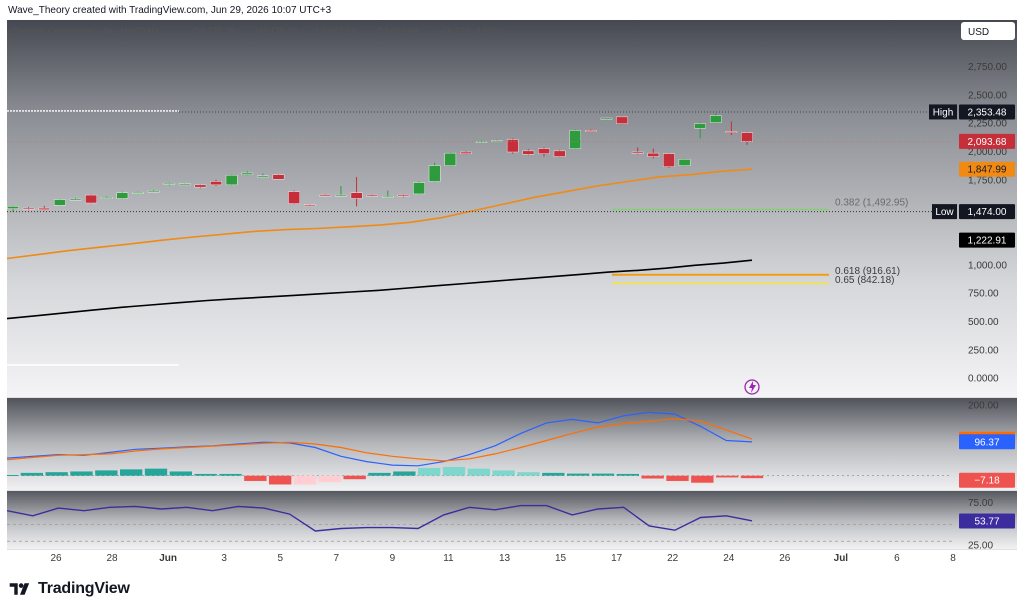 This screenshot has width=1024, height=611. What do you see at coordinates (84, 588) in the screenshot?
I see `brand-name: TradingView` at bounding box center [84, 588].